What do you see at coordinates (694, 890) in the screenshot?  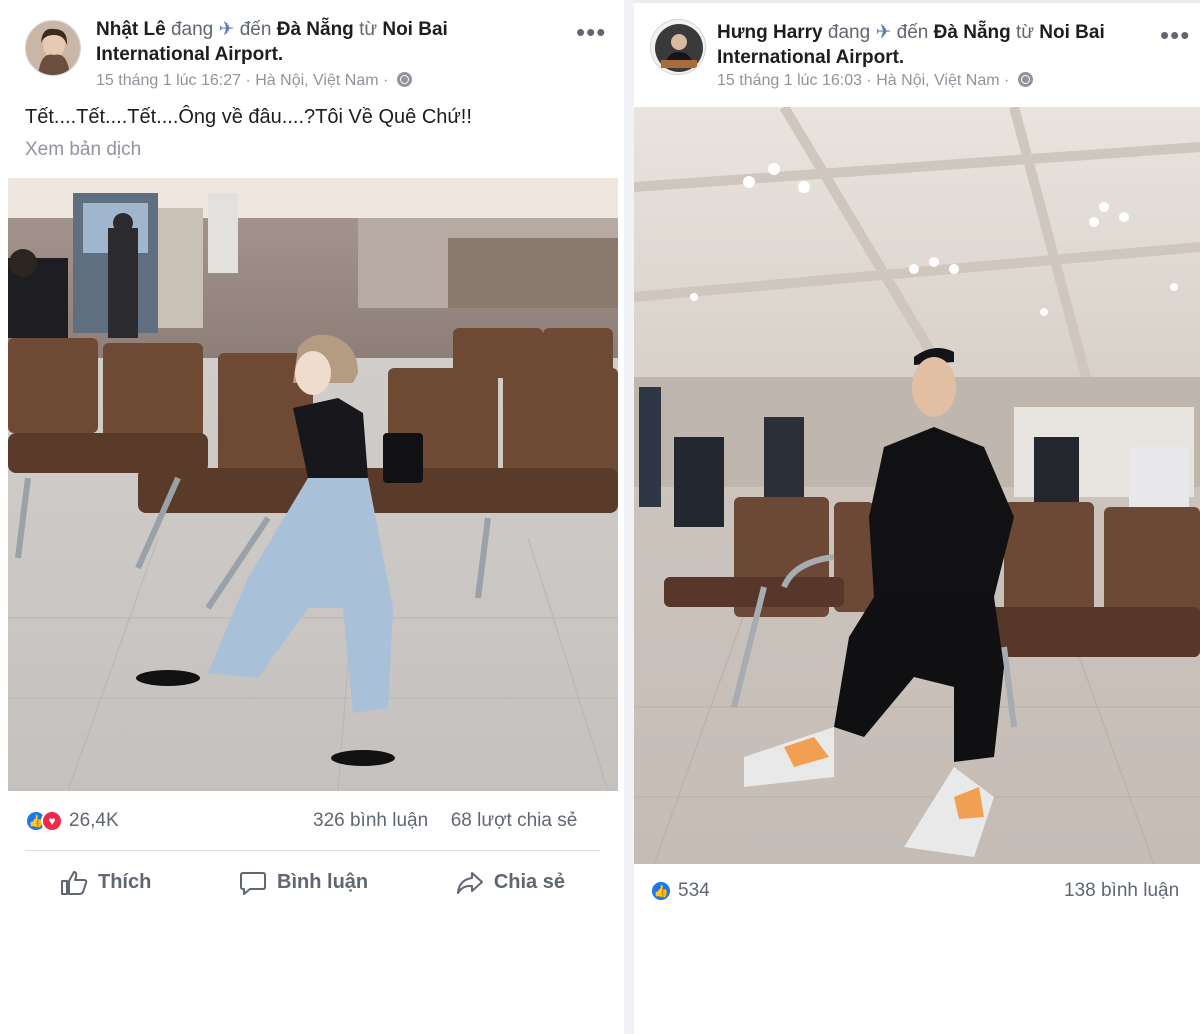 I see `reaction-count: 534` at bounding box center [694, 890].